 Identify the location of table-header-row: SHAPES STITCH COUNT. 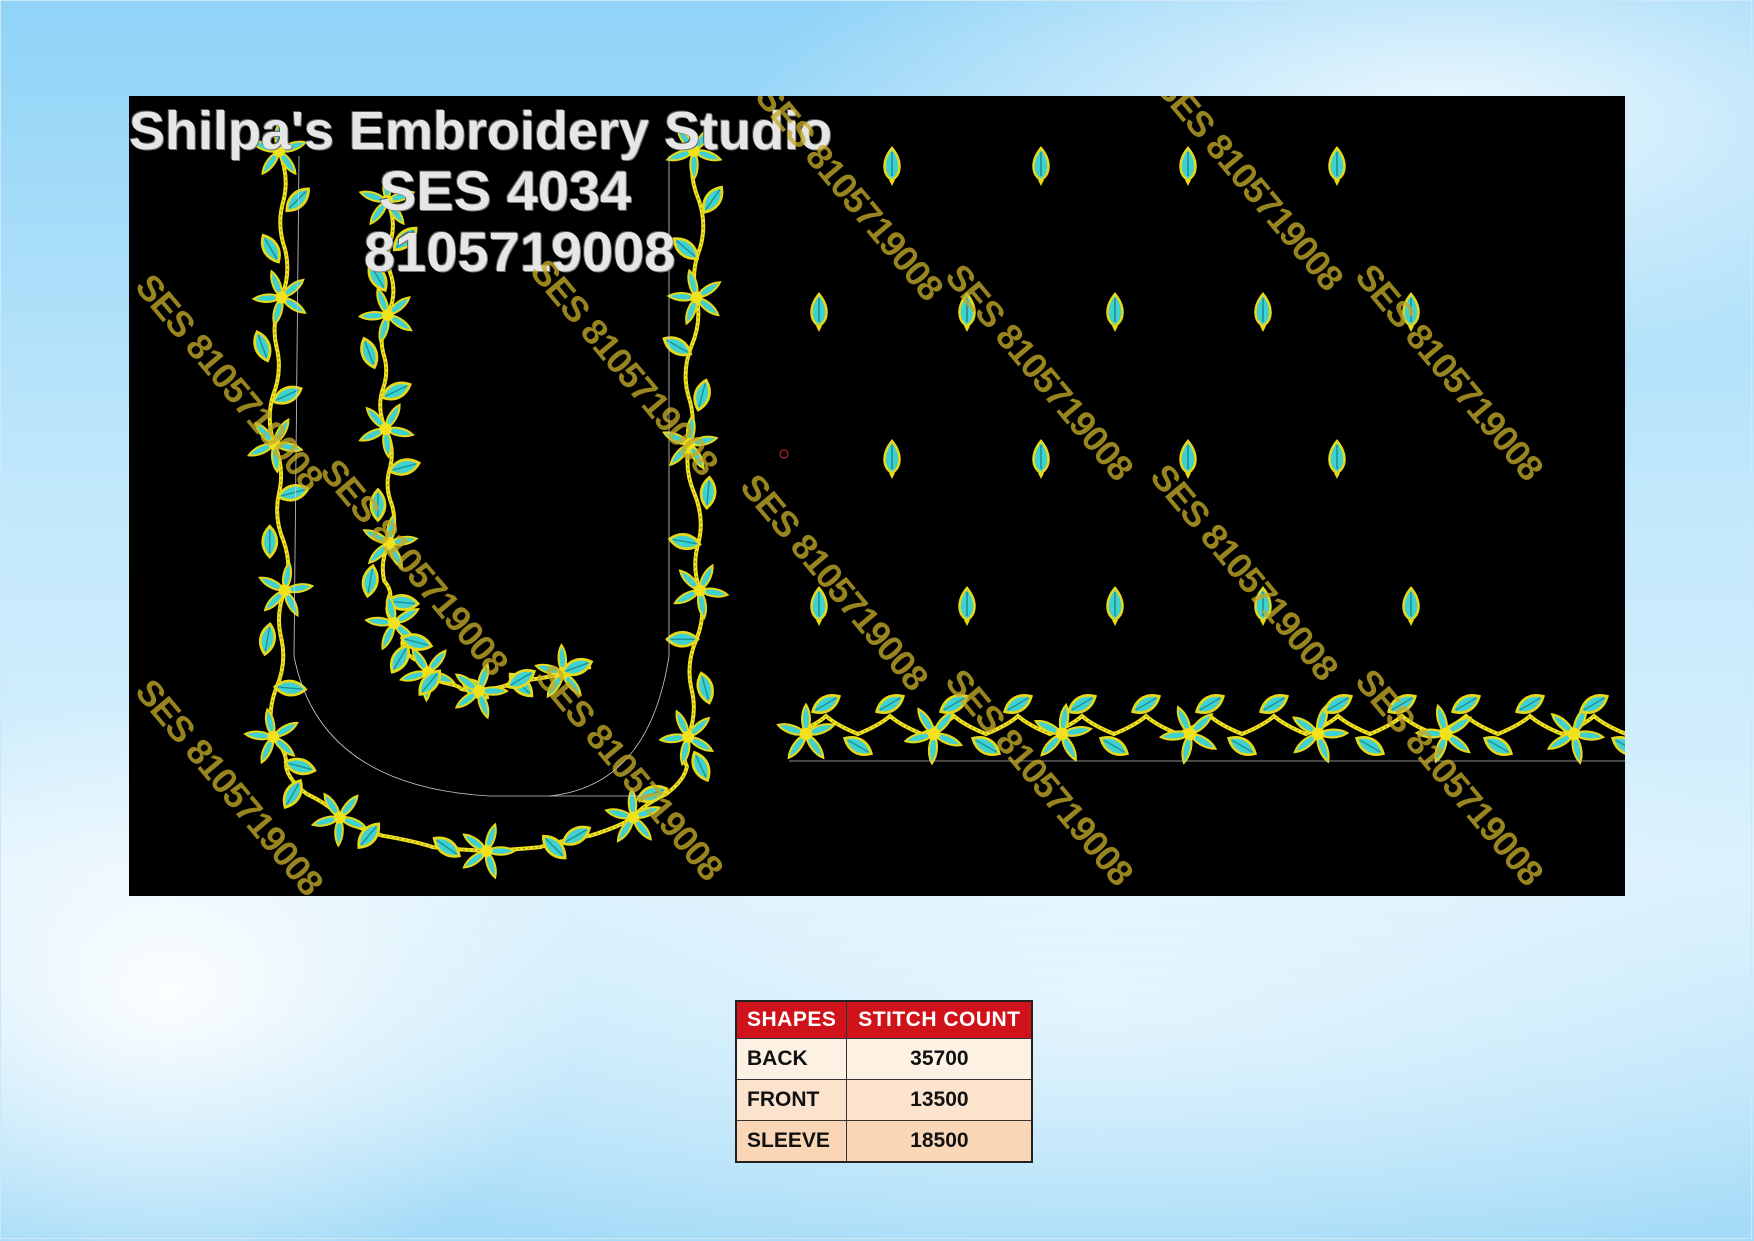
(884, 1019).